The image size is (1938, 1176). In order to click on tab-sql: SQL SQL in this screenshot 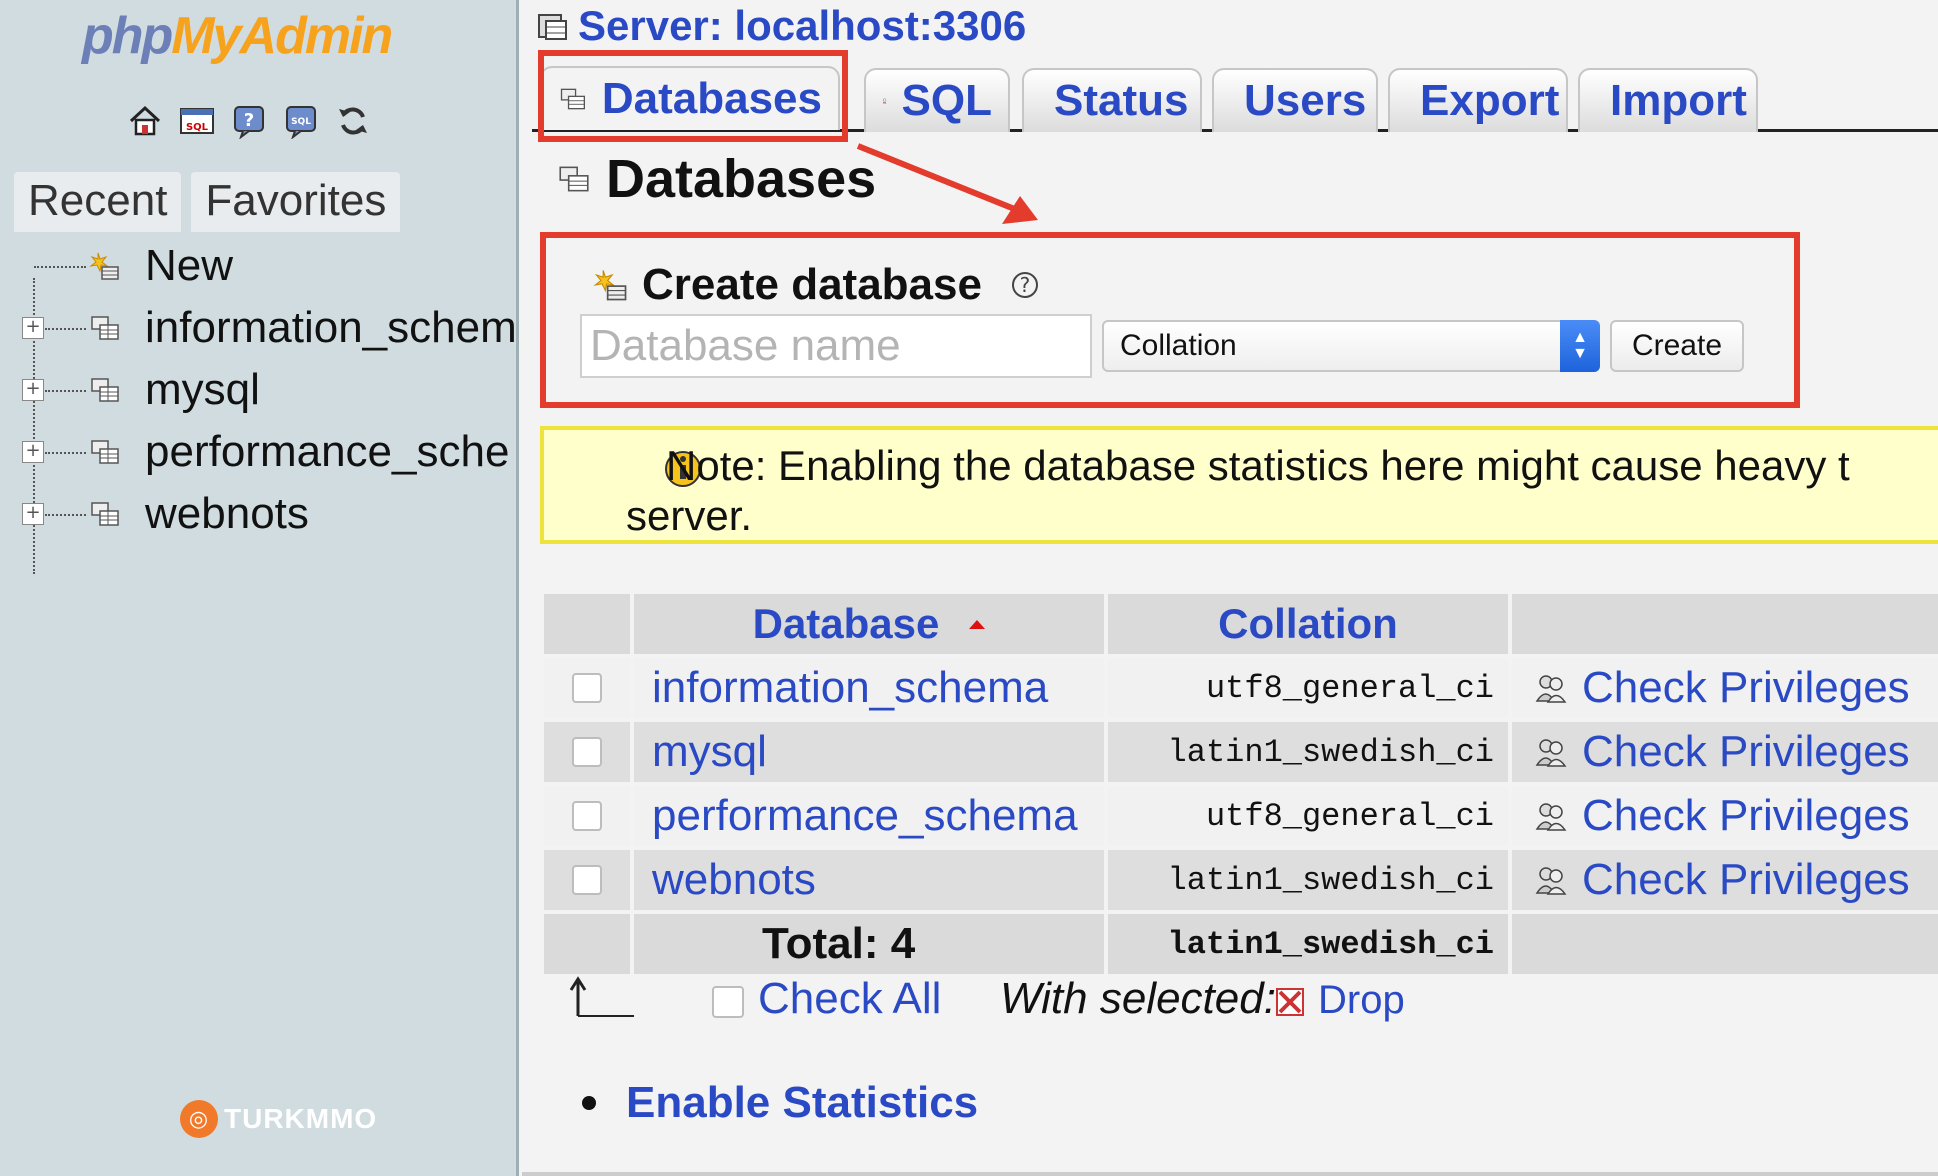, I will do `click(937, 100)`.